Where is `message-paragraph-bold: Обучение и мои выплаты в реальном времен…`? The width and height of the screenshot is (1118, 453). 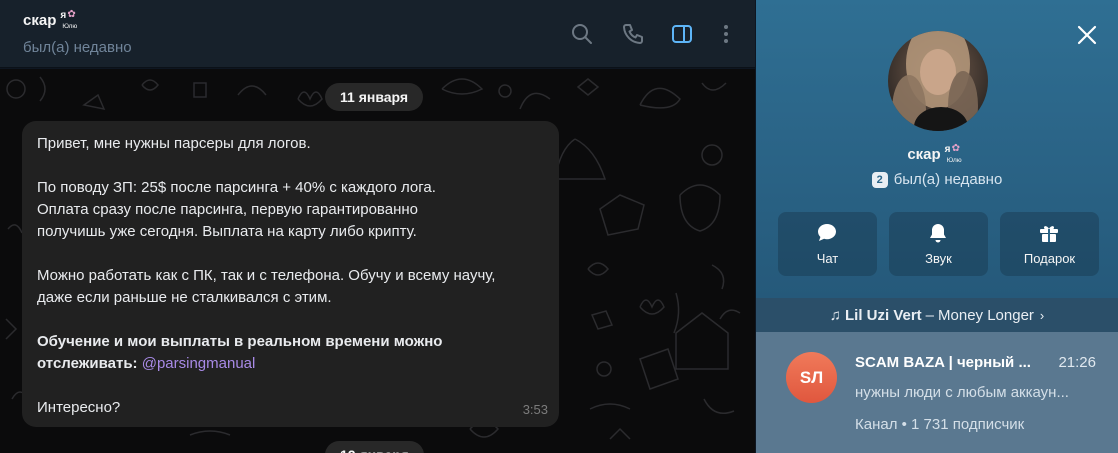
message-paragraph-bold: Обучение и мои выплаты в реальном времен… is located at coordinates (290, 353).